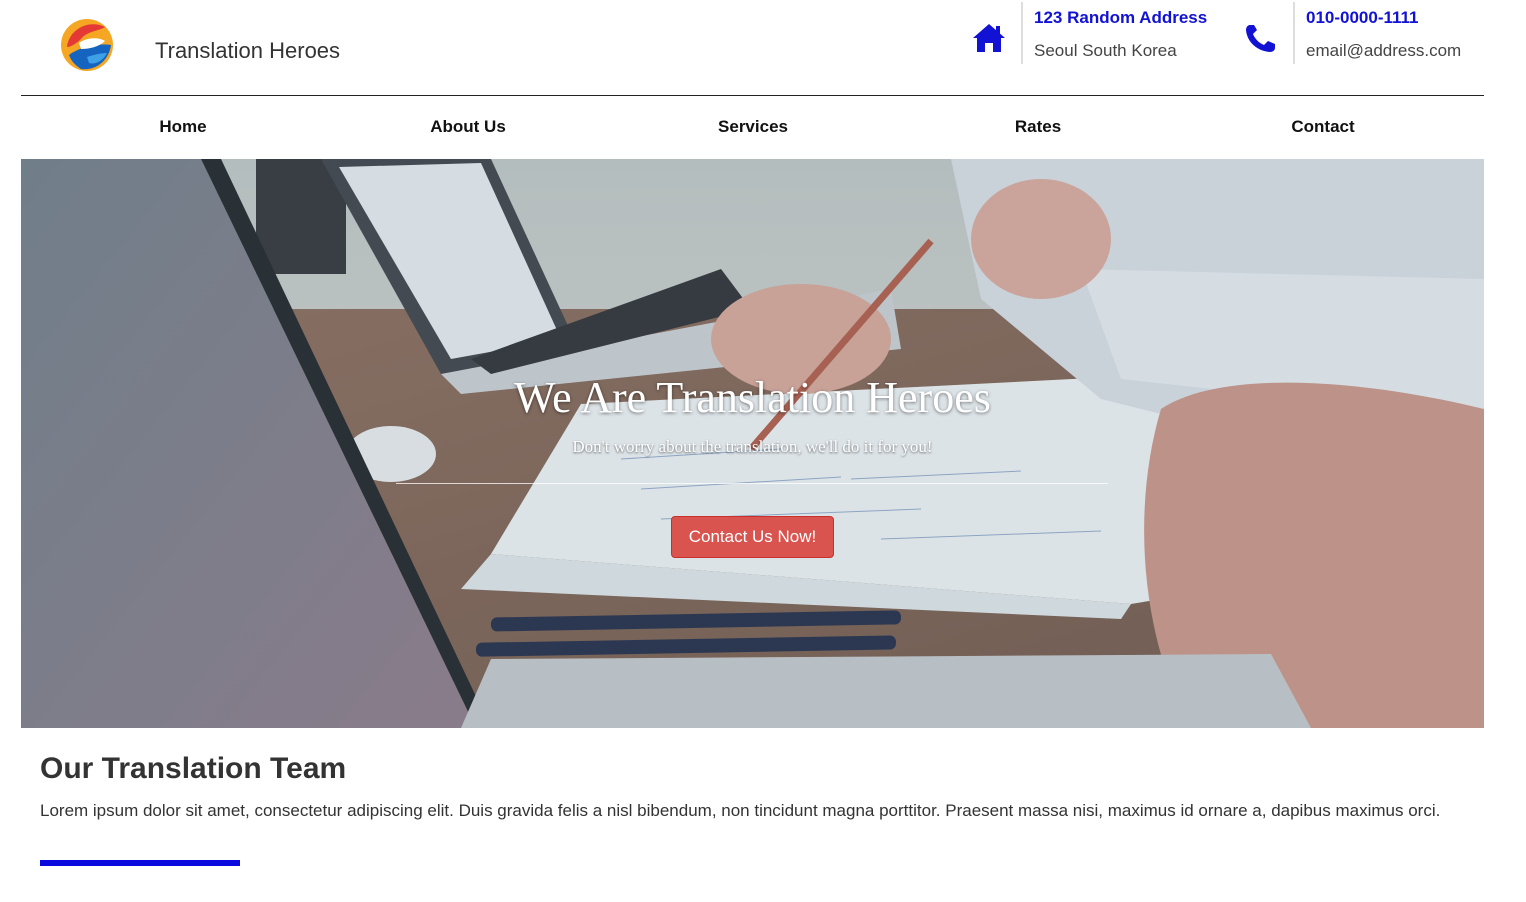 The image size is (1526, 902). What do you see at coordinates (468, 127) in the screenshot?
I see `nav-about-us: About Us` at bounding box center [468, 127].